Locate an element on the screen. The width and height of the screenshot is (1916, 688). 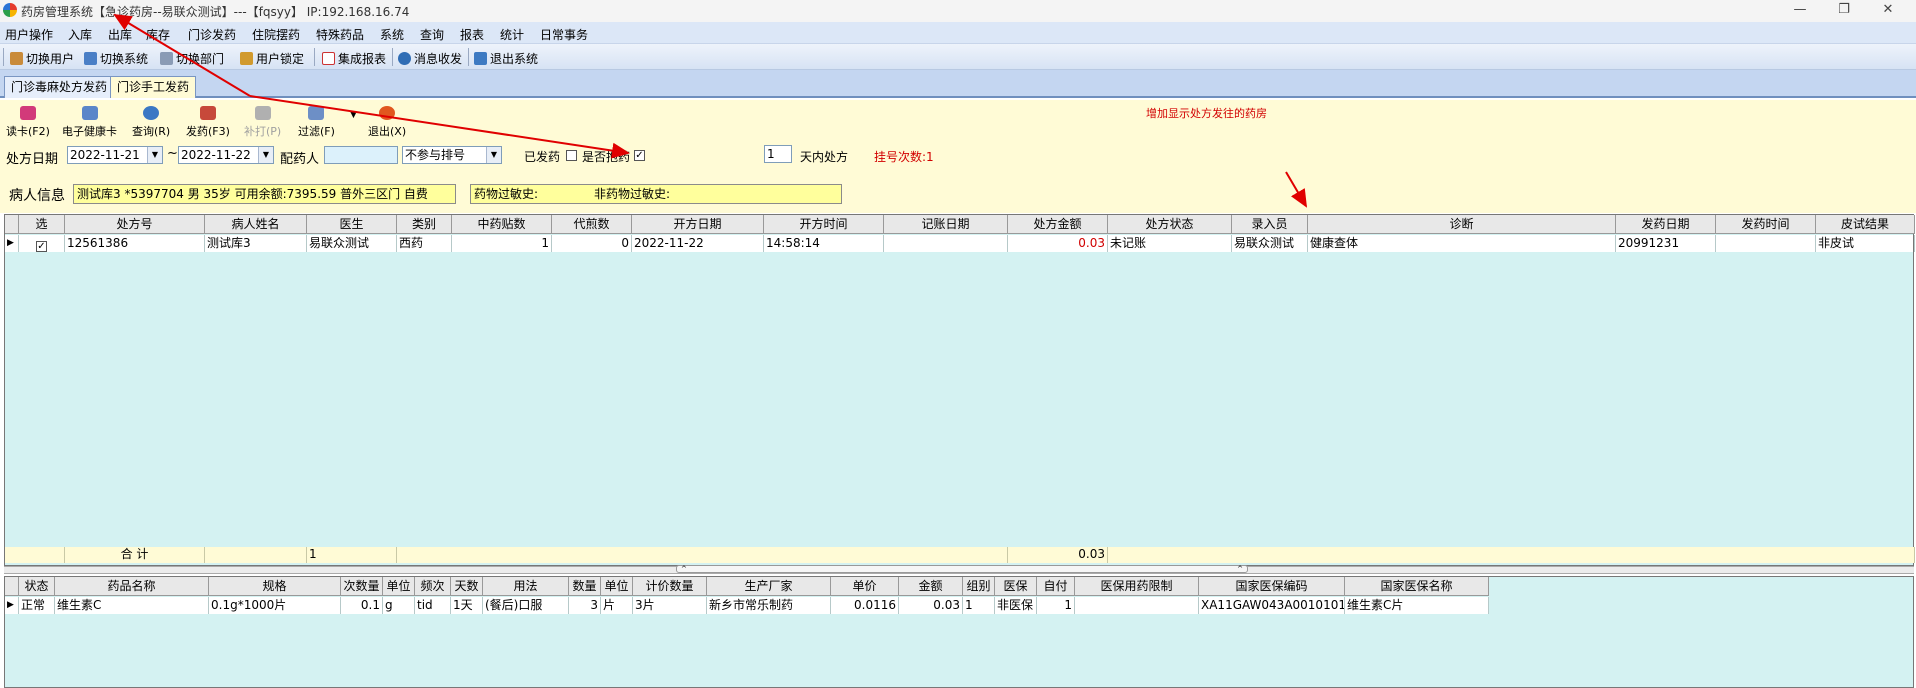
summary-spacer is located at coordinates (256, 555).